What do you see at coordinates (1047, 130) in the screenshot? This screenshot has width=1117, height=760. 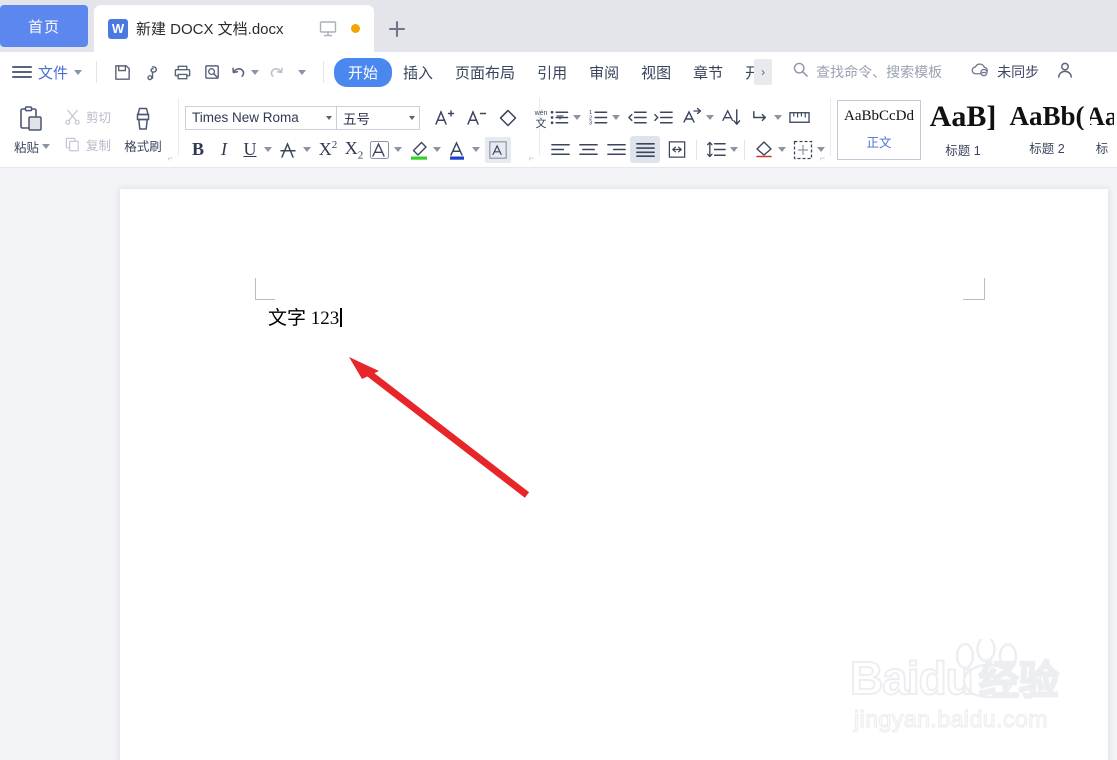 I see `style-item-heading-2: AaBb( 标题 2` at bounding box center [1047, 130].